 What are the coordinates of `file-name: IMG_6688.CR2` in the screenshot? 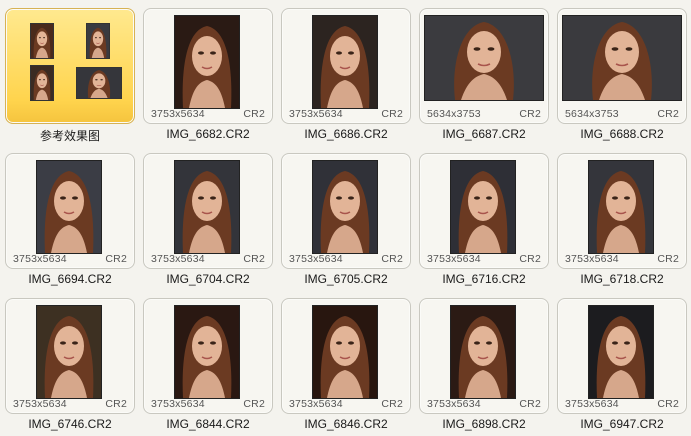 It's located at (622, 134).